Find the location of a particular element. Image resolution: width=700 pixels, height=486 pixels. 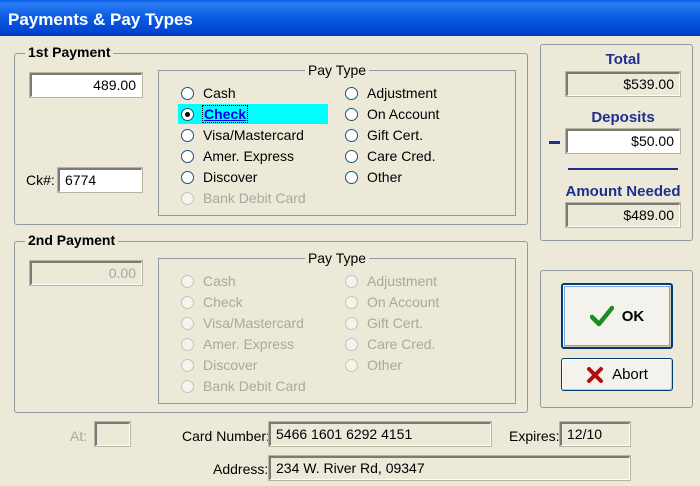

address-field: 234 W. River Rd, 09347 is located at coordinates (449, 468).